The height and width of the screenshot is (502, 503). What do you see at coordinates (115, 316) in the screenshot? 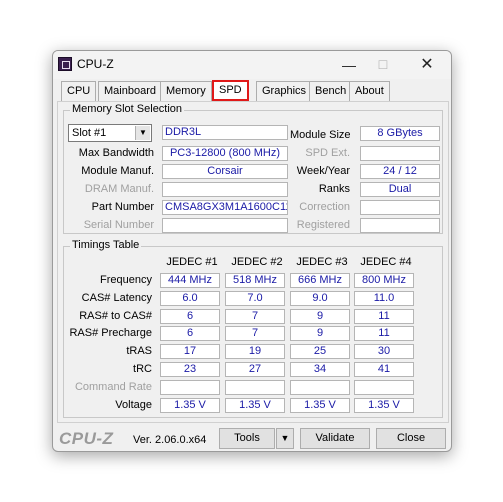
I see `timing-row-label: RAS# to CAS#` at bounding box center [115, 316].